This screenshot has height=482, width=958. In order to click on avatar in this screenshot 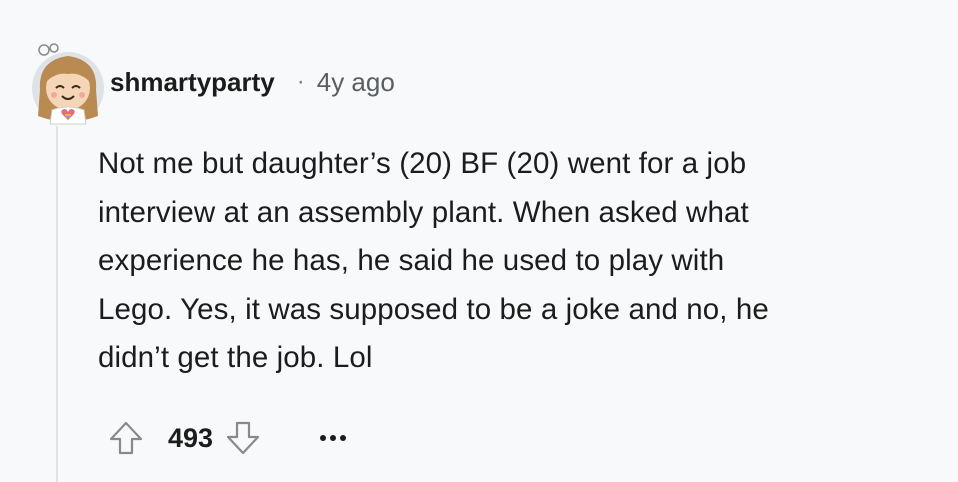, I will do `click(68, 82)`.